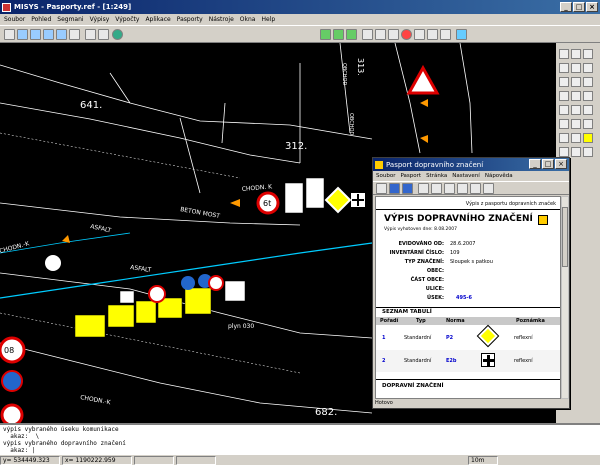 The height and width of the screenshot is (465, 600). I want to click on dialog-scroll-thumb, so click(565, 237).